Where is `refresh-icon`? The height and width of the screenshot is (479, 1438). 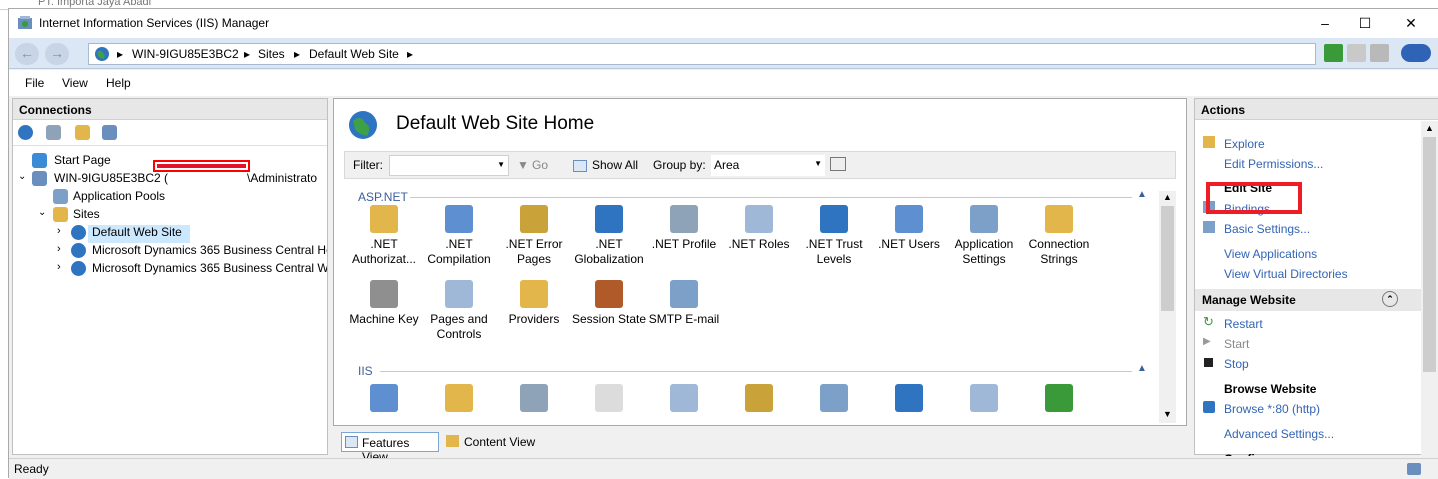 refresh-icon is located at coordinates (1333, 53).